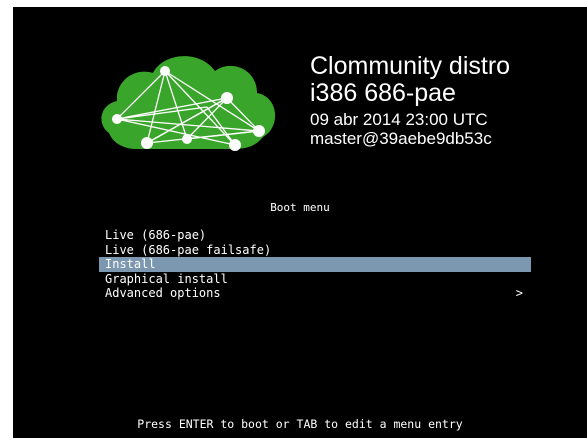 The width and height of the screenshot is (587, 438). Describe the element at coordinates (188, 249) in the screenshot. I see `menu-item-label: Live (686-pae failsafe)` at that location.